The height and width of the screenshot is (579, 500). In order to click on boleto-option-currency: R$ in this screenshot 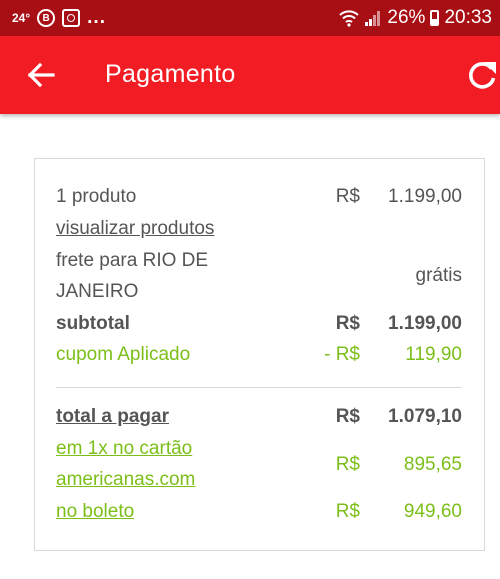, I will do `click(347, 511)`.